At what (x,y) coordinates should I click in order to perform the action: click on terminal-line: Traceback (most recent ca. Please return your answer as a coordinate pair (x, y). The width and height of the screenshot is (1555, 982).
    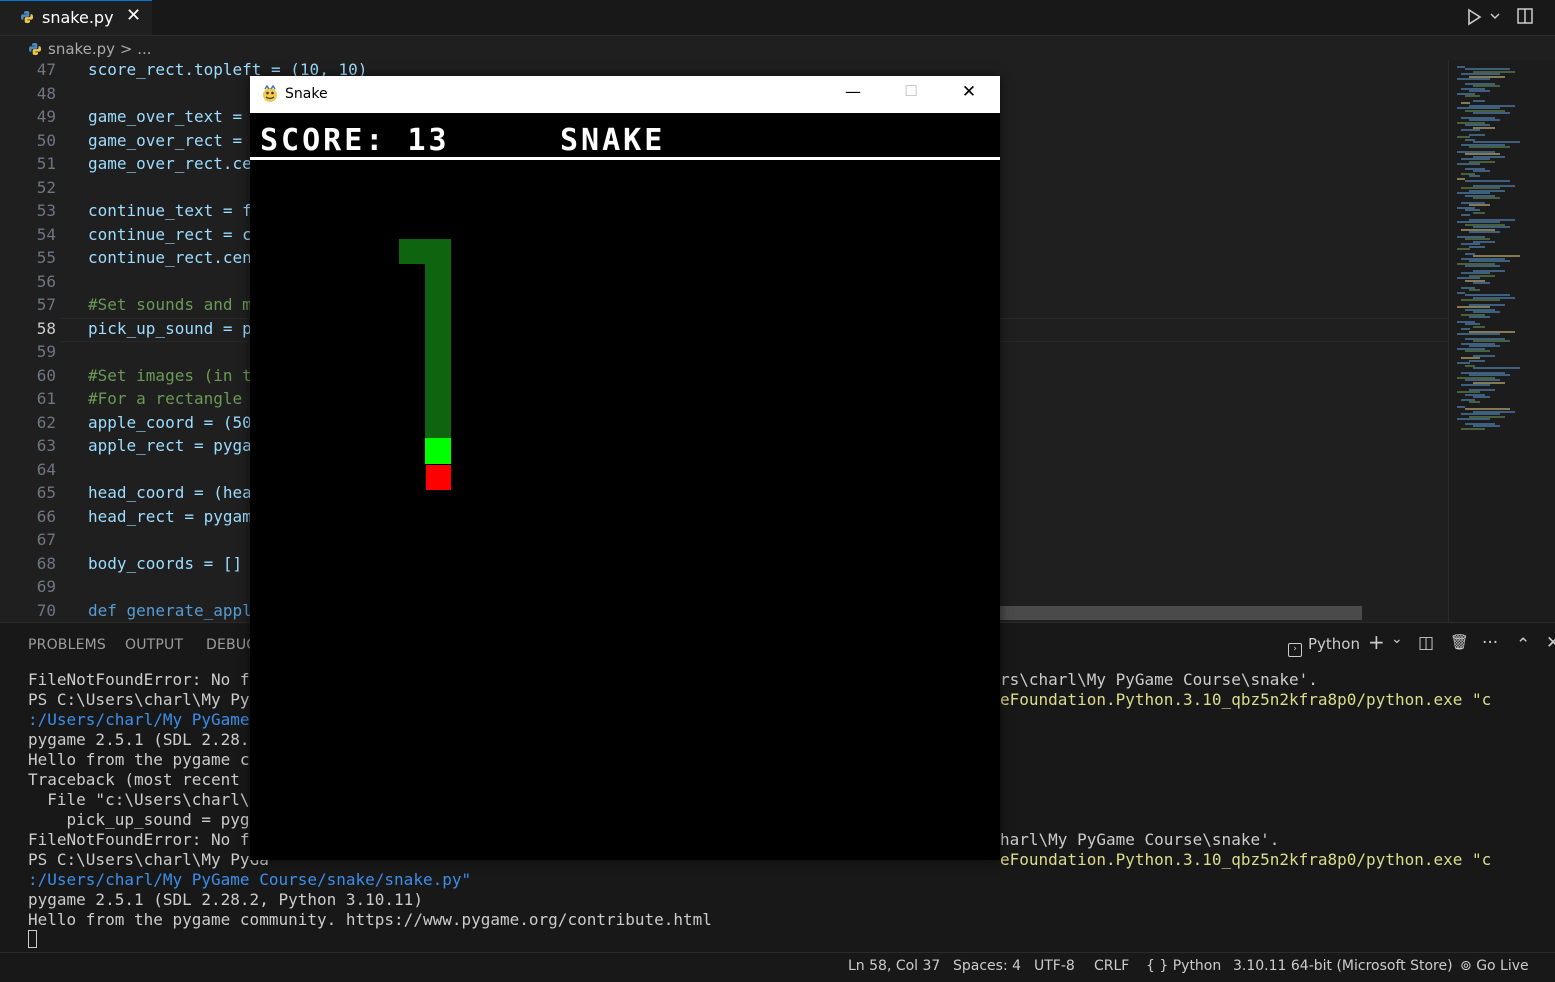
    Looking at the image, I should click on (148, 779).